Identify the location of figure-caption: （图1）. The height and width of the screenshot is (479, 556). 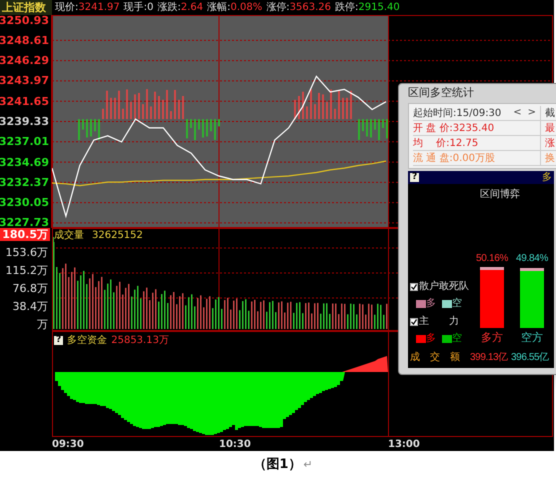
(277, 465).